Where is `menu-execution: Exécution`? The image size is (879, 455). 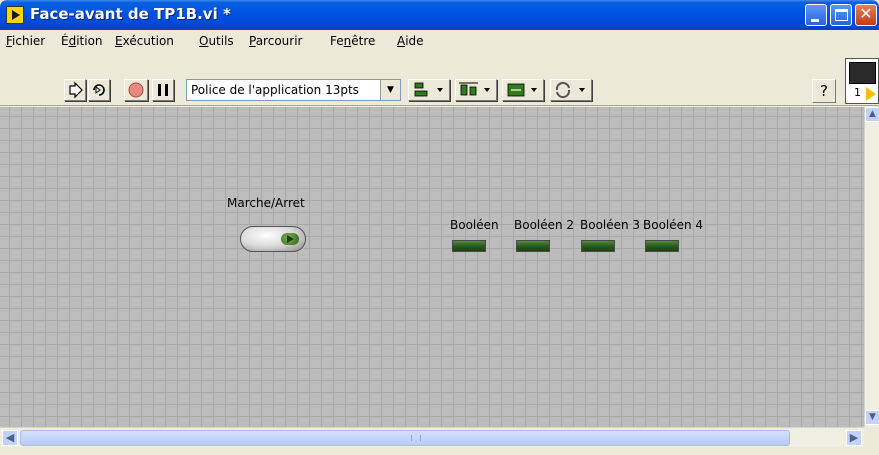
menu-execution: Exécution is located at coordinates (144, 41).